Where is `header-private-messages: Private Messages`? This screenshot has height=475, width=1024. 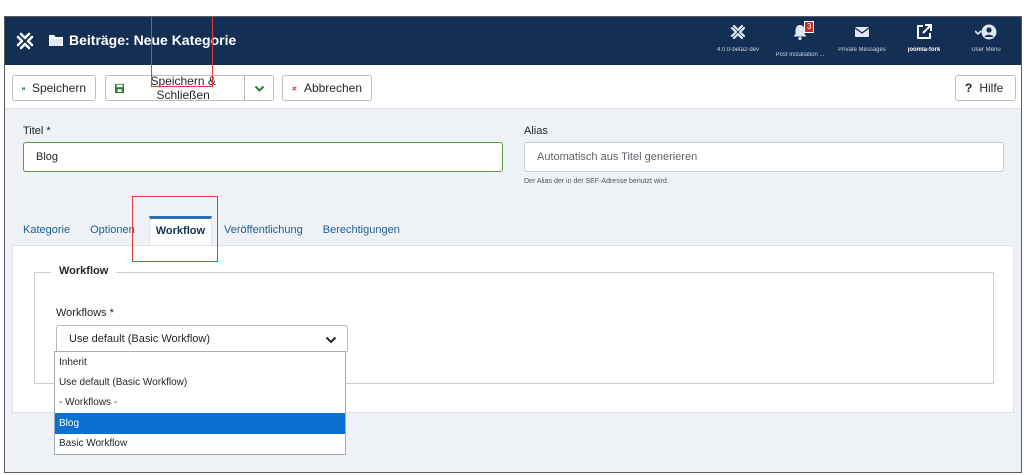 header-private-messages: Private Messages is located at coordinates (862, 40).